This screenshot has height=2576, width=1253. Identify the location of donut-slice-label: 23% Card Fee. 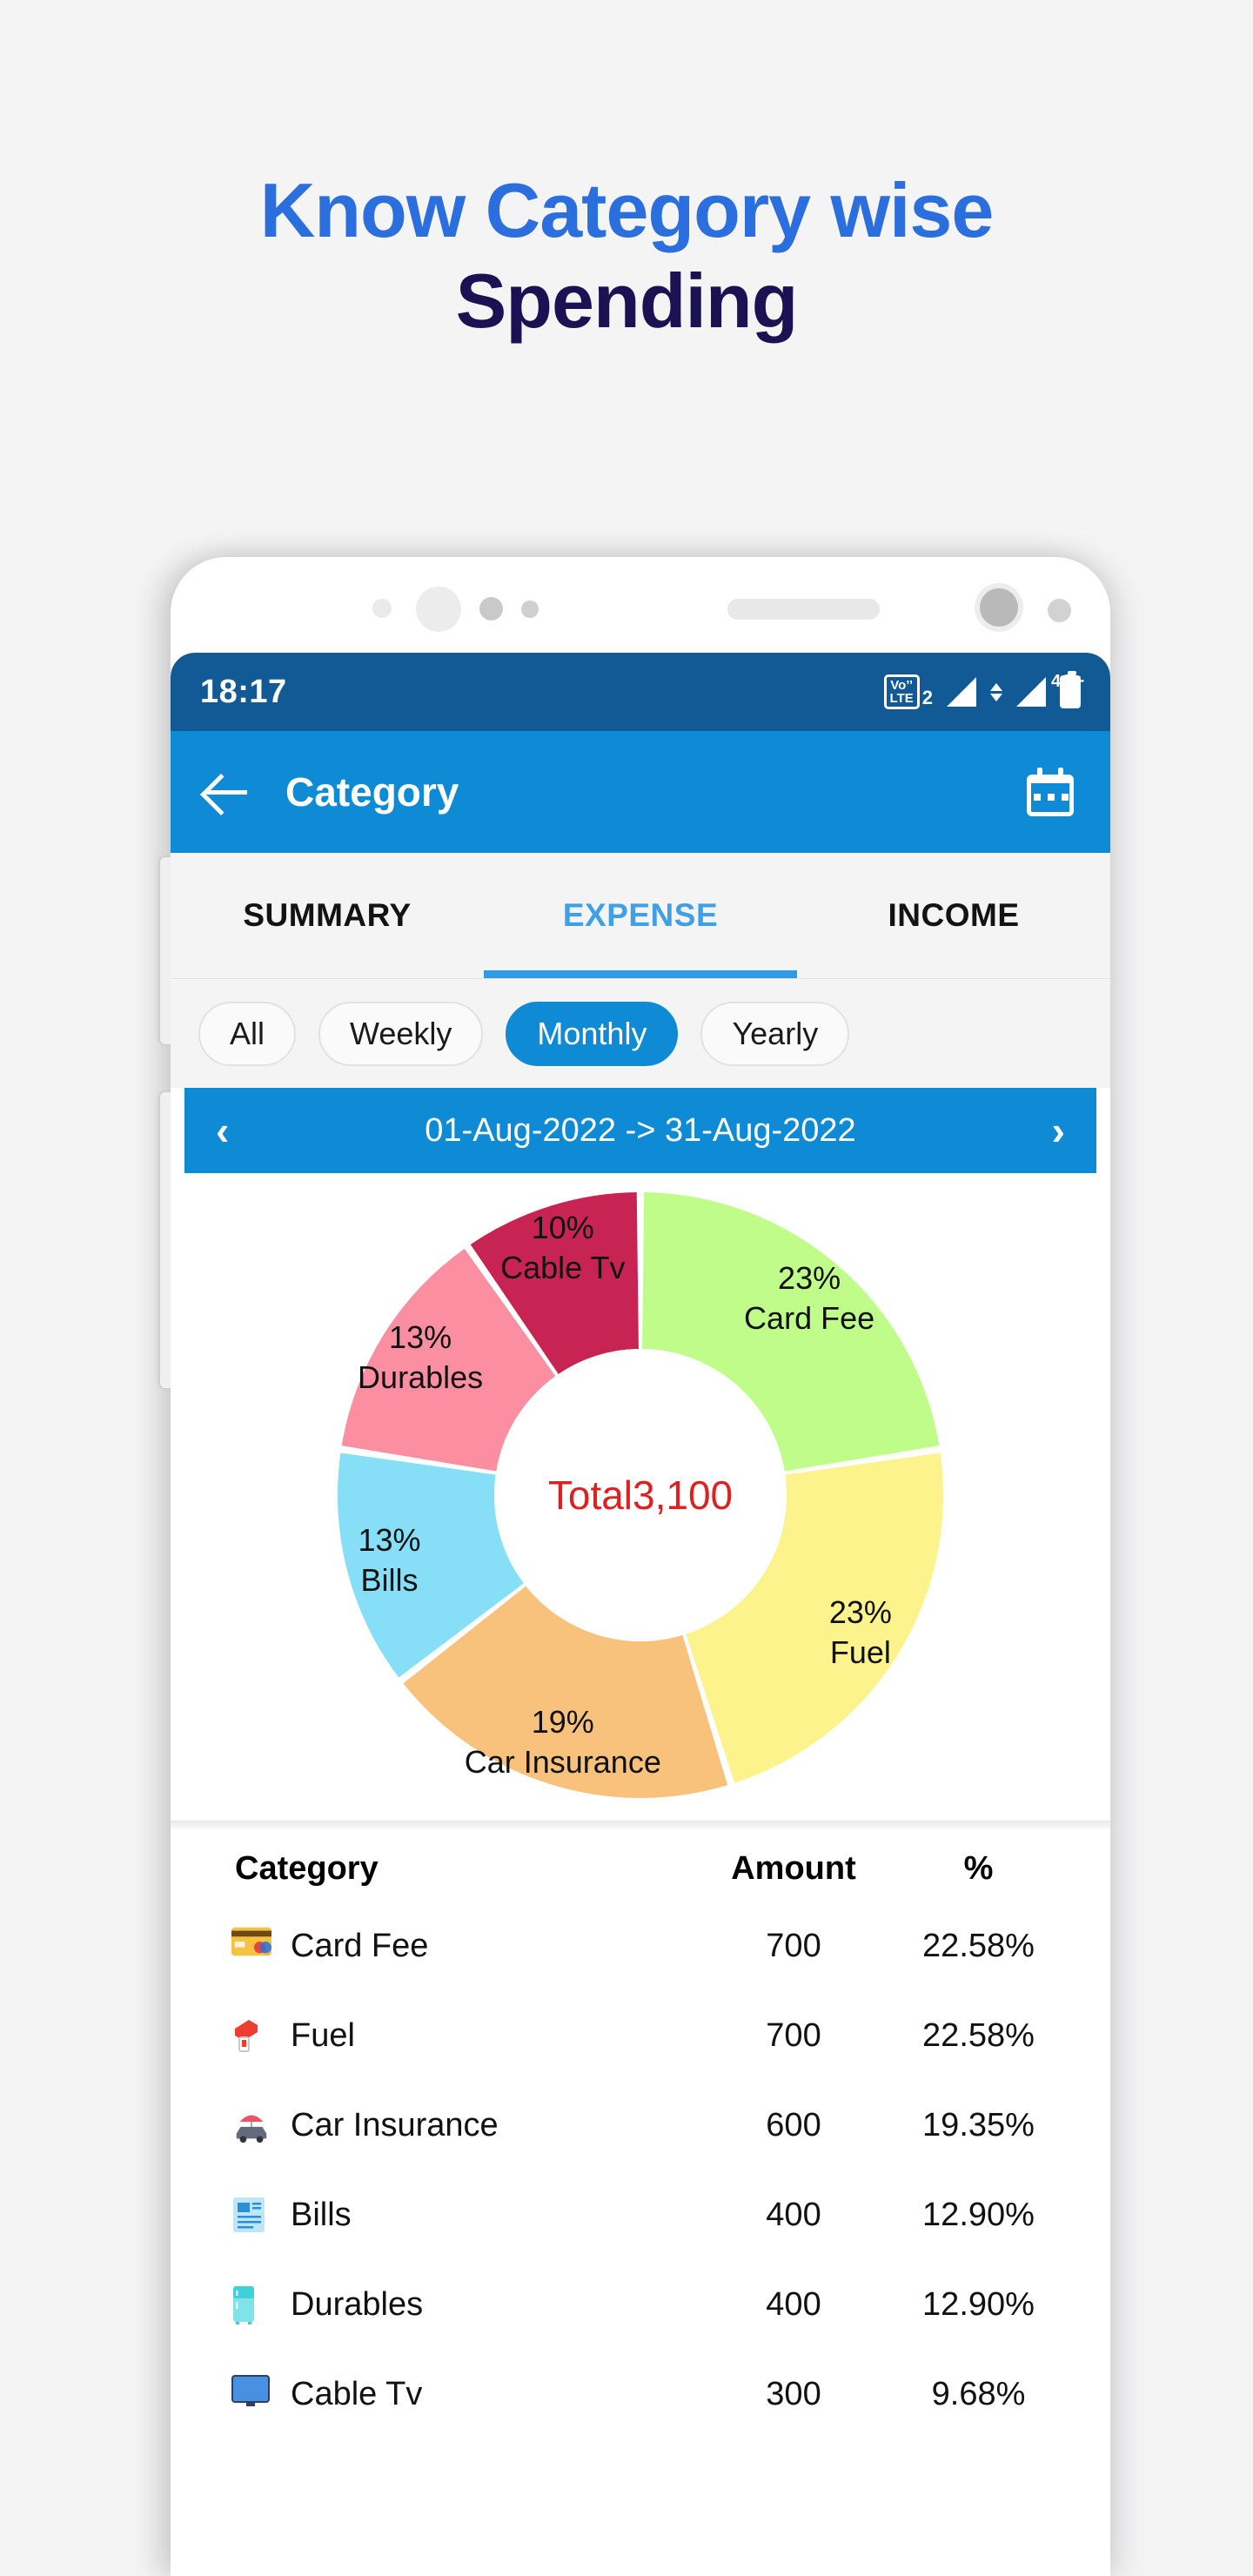
(809, 1298).